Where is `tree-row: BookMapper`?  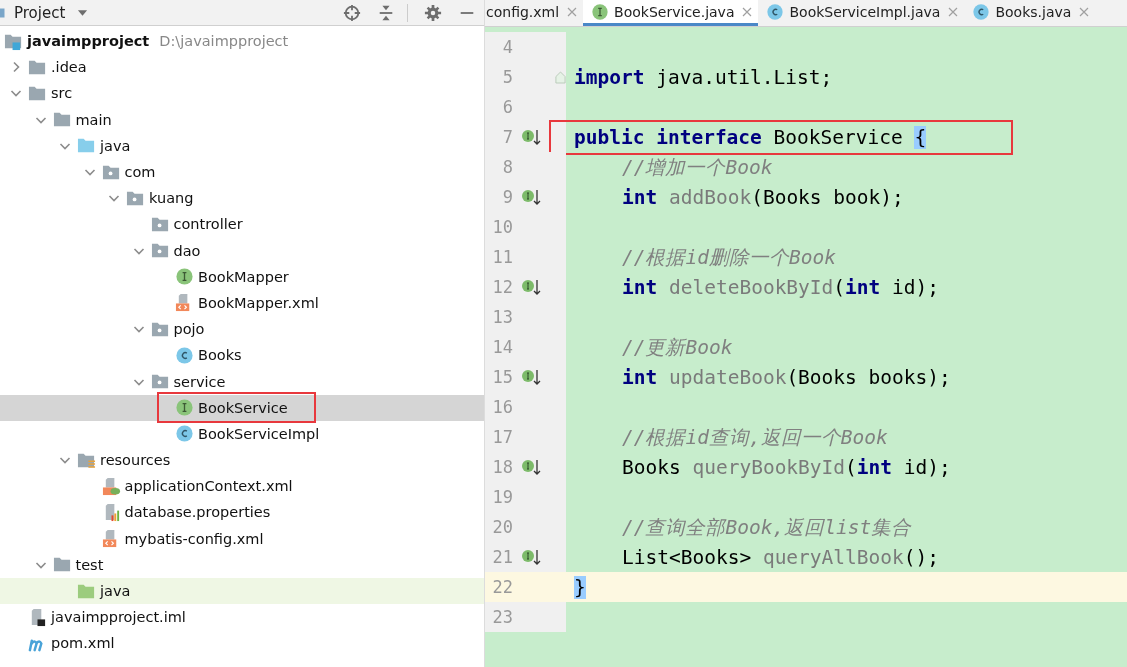 tree-row: BookMapper is located at coordinates (242, 276).